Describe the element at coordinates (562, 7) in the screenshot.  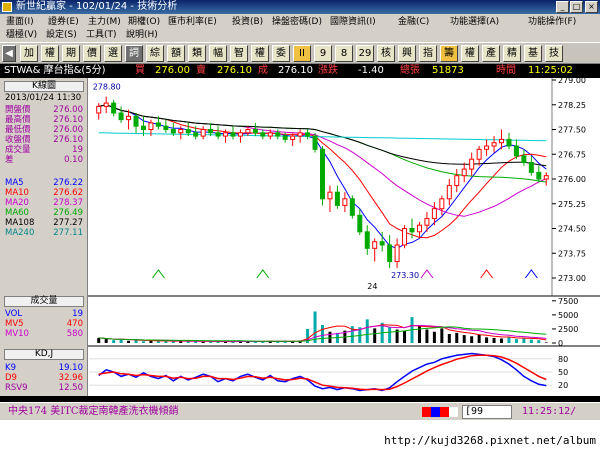
I see `minimize-button: _` at that location.